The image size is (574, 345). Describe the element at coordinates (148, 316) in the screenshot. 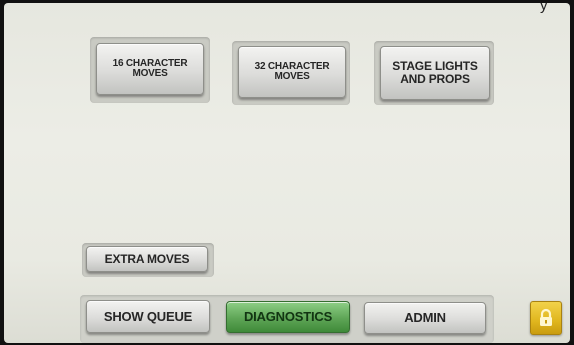

I see `show-queue-button: SHOW QUEUE` at that location.